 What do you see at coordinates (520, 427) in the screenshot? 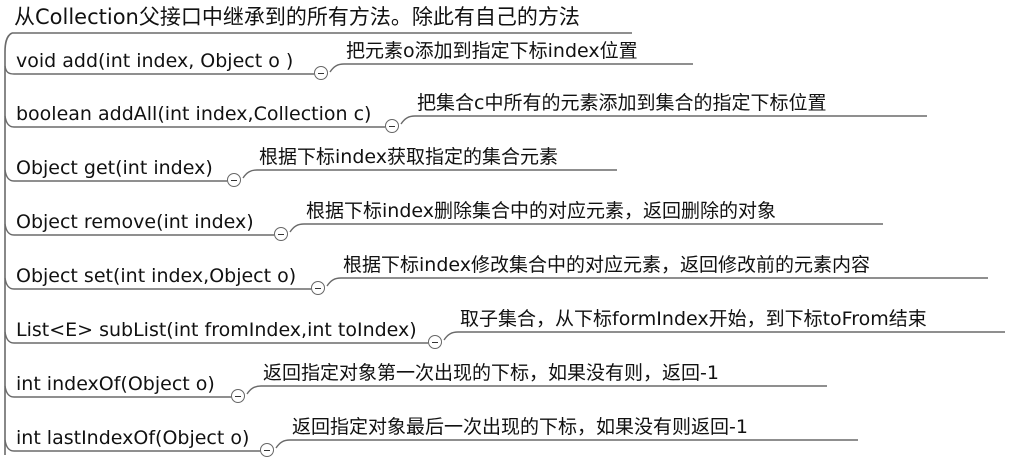
I see `method-description-lastindexof: 返回指定对象最后一次出现的下标，如果没有则返回-1` at bounding box center [520, 427].